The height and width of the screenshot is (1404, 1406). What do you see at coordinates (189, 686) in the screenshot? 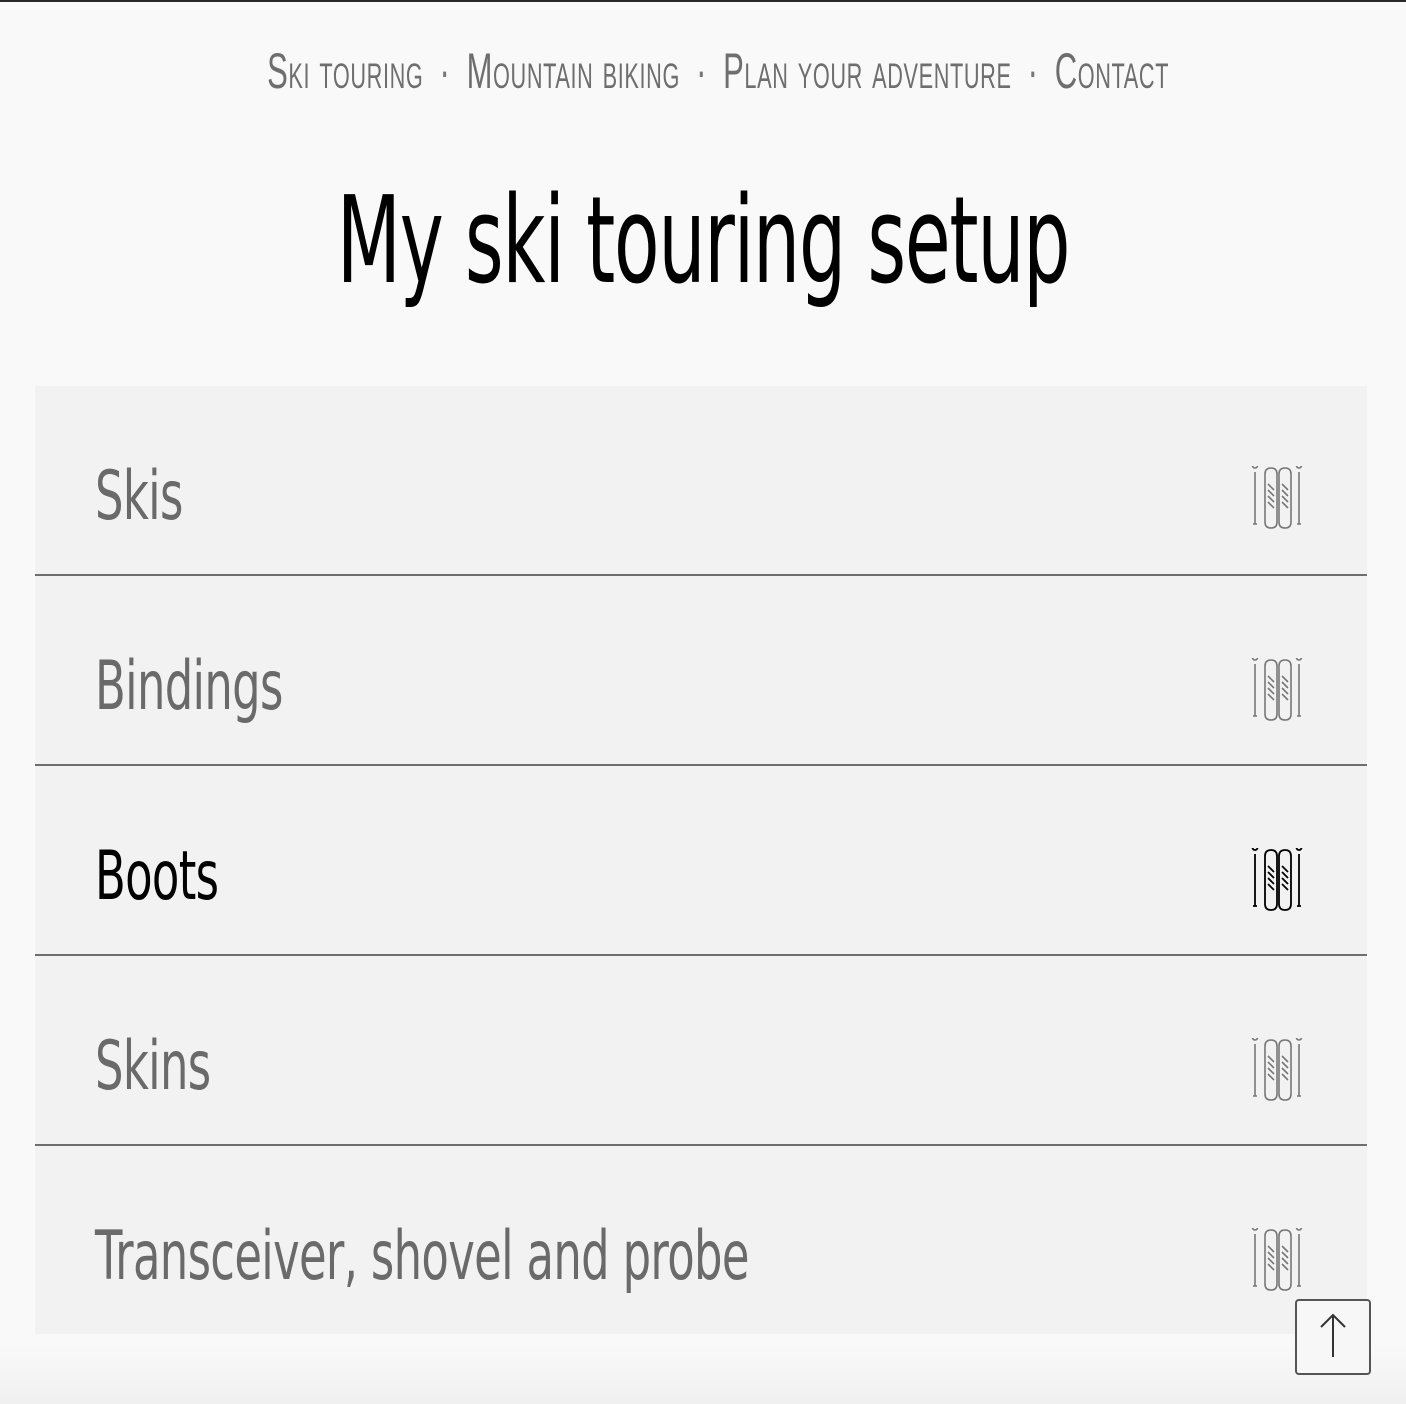
I see `accordion-item-label: Bindings` at bounding box center [189, 686].